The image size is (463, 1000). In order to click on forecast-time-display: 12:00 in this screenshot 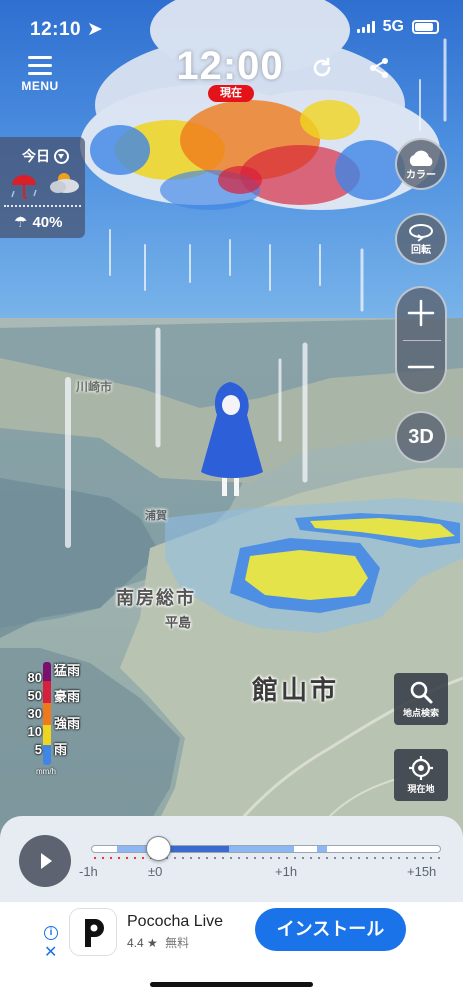, I will do `click(230, 66)`.